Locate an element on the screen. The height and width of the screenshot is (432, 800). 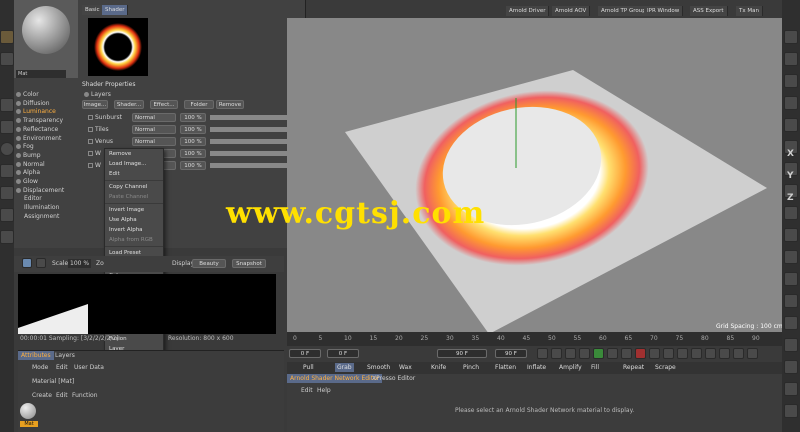
layers-icon is located at coordinates (7, 59).